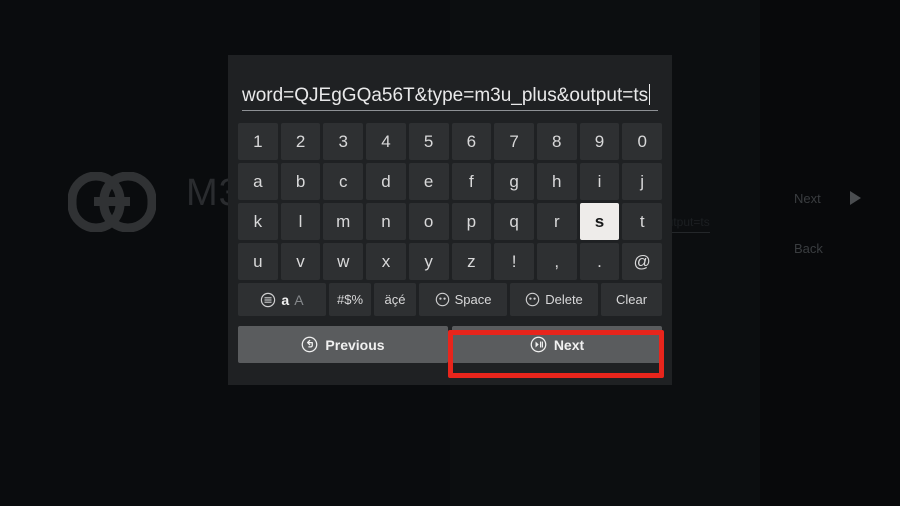  I want to click on keyboard-row: abcdefghij, so click(450, 181).